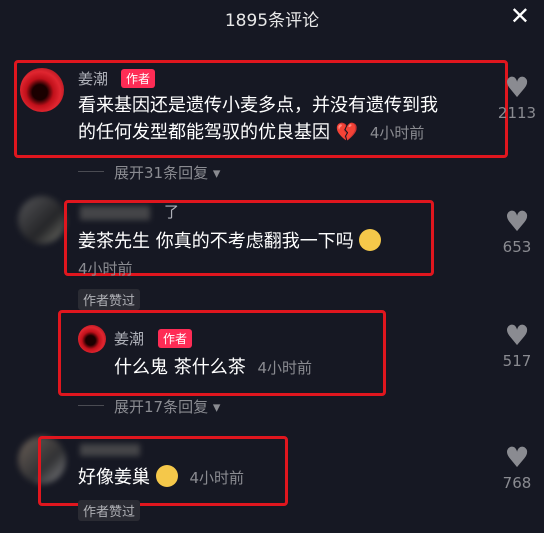 This screenshot has width=544, height=533. I want to click on like-count: 517, so click(517, 361).